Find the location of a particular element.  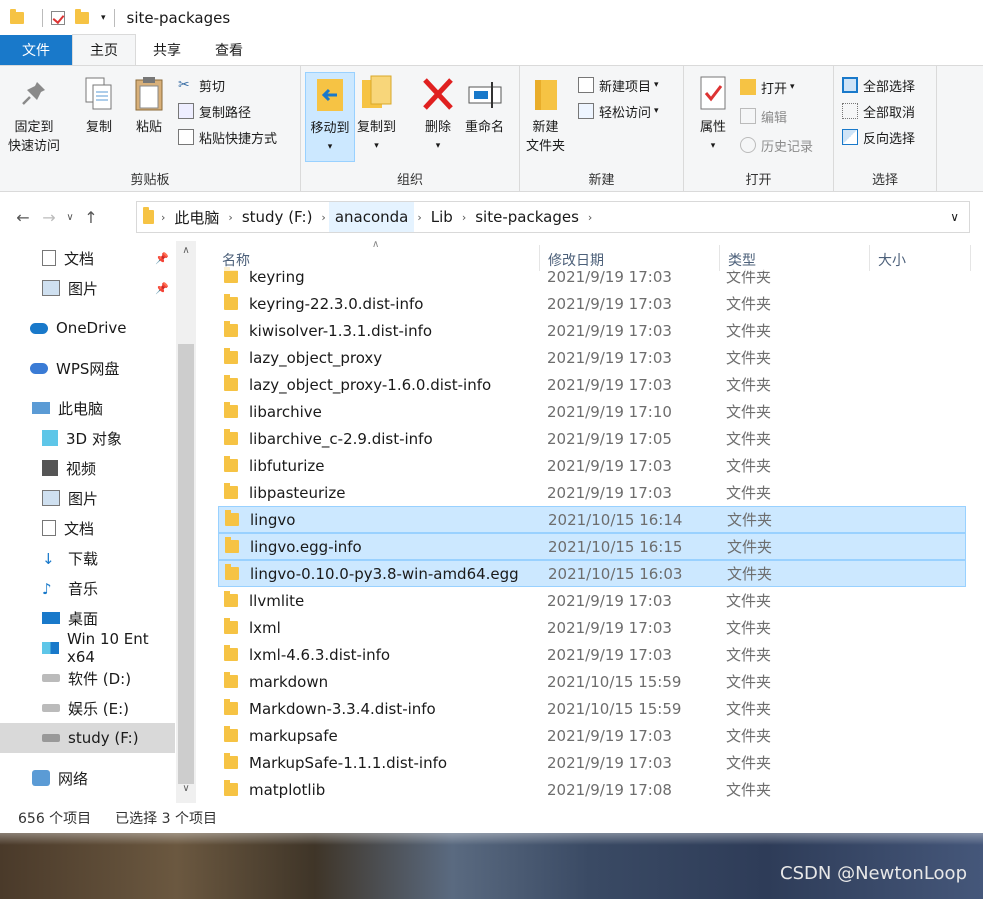

column-type: 类型 is located at coordinates (742, 260).